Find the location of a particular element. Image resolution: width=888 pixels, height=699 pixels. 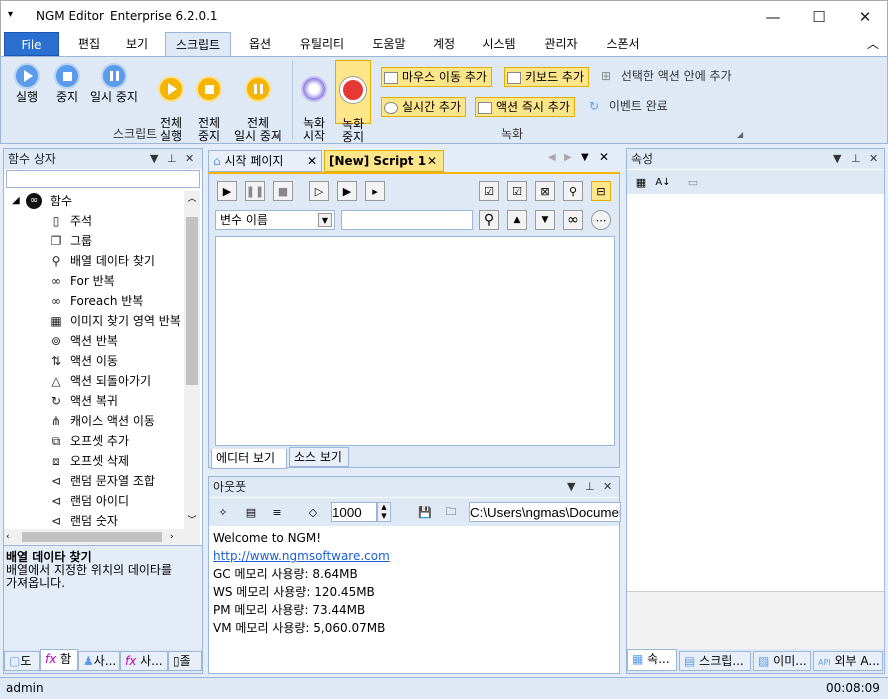

delete-icon: ⊠ is located at coordinates (545, 191).